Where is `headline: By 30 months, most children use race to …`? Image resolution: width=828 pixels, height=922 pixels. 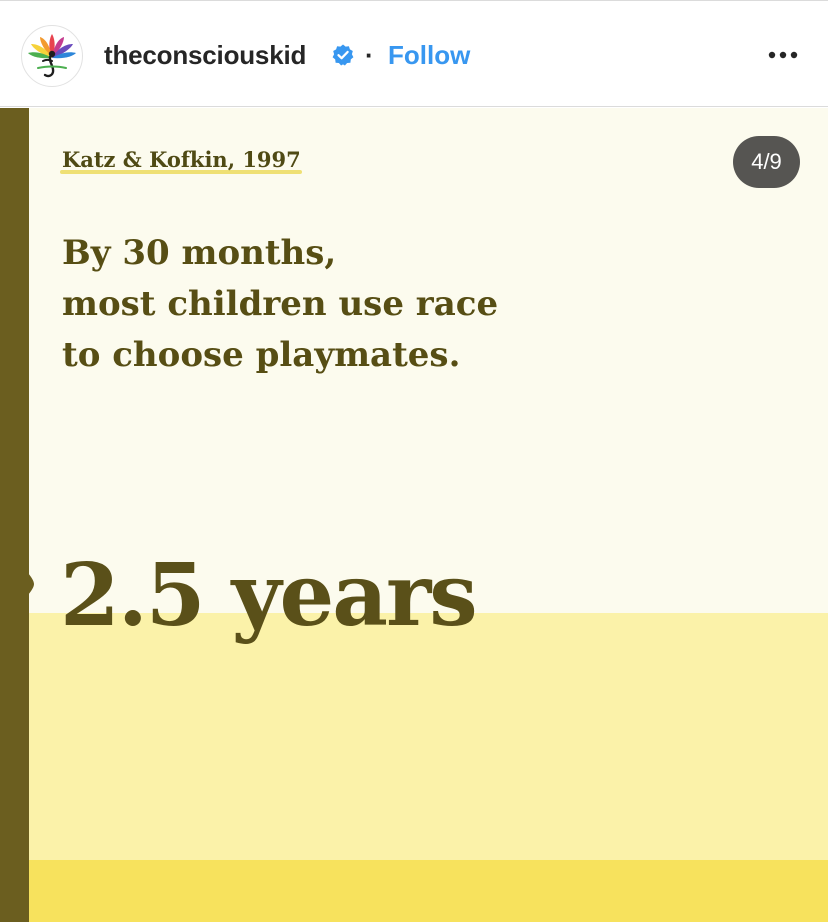 headline: By 30 months, most children use race to … is located at coordinates (322, 304).